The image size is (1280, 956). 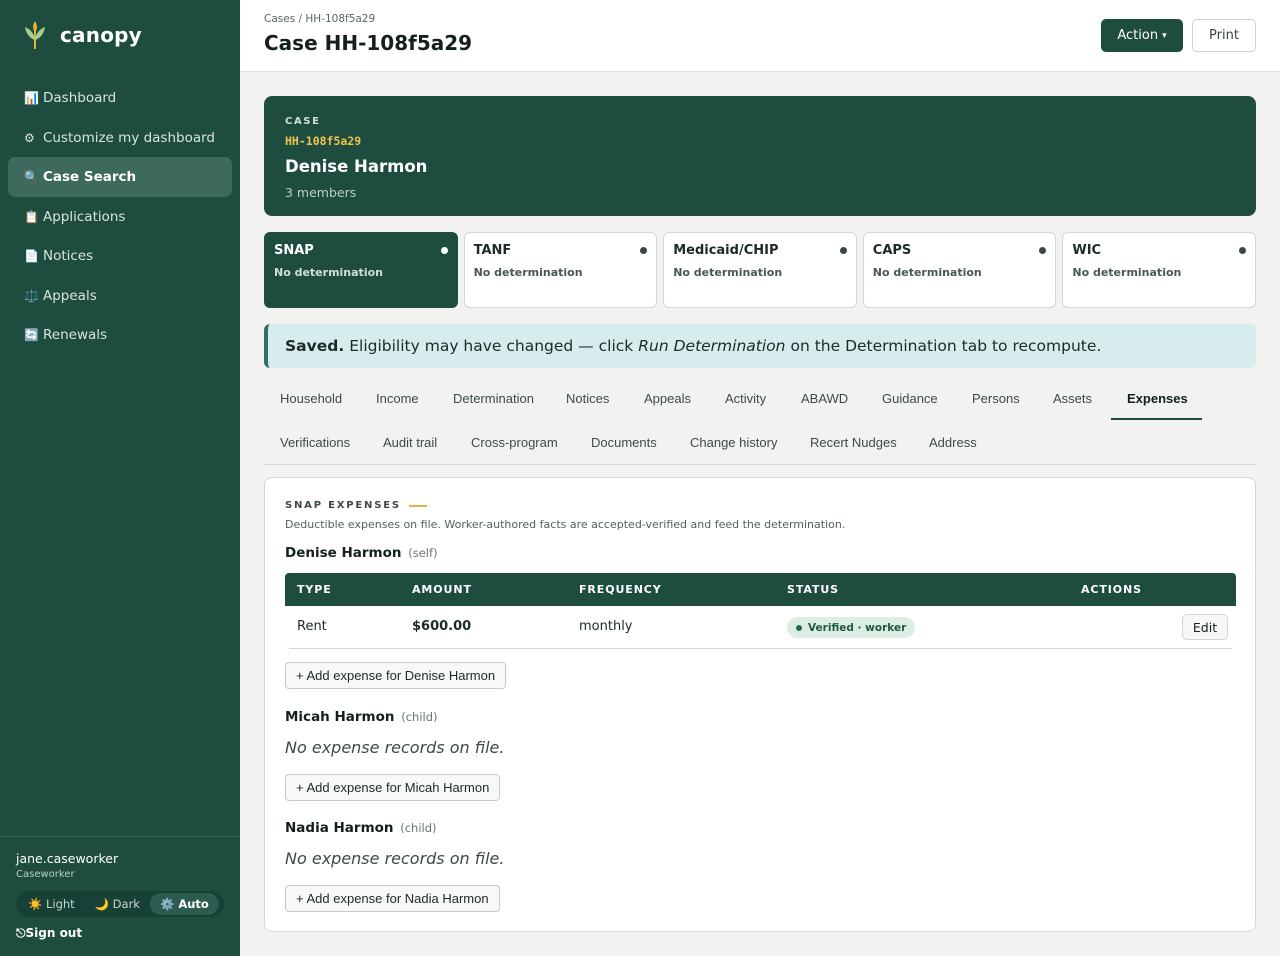 What do you see at coordinates (117, 904) in the screenshot?
I see `theme-dark-button: 🌙 Dark` at bounding box center [117, 904].